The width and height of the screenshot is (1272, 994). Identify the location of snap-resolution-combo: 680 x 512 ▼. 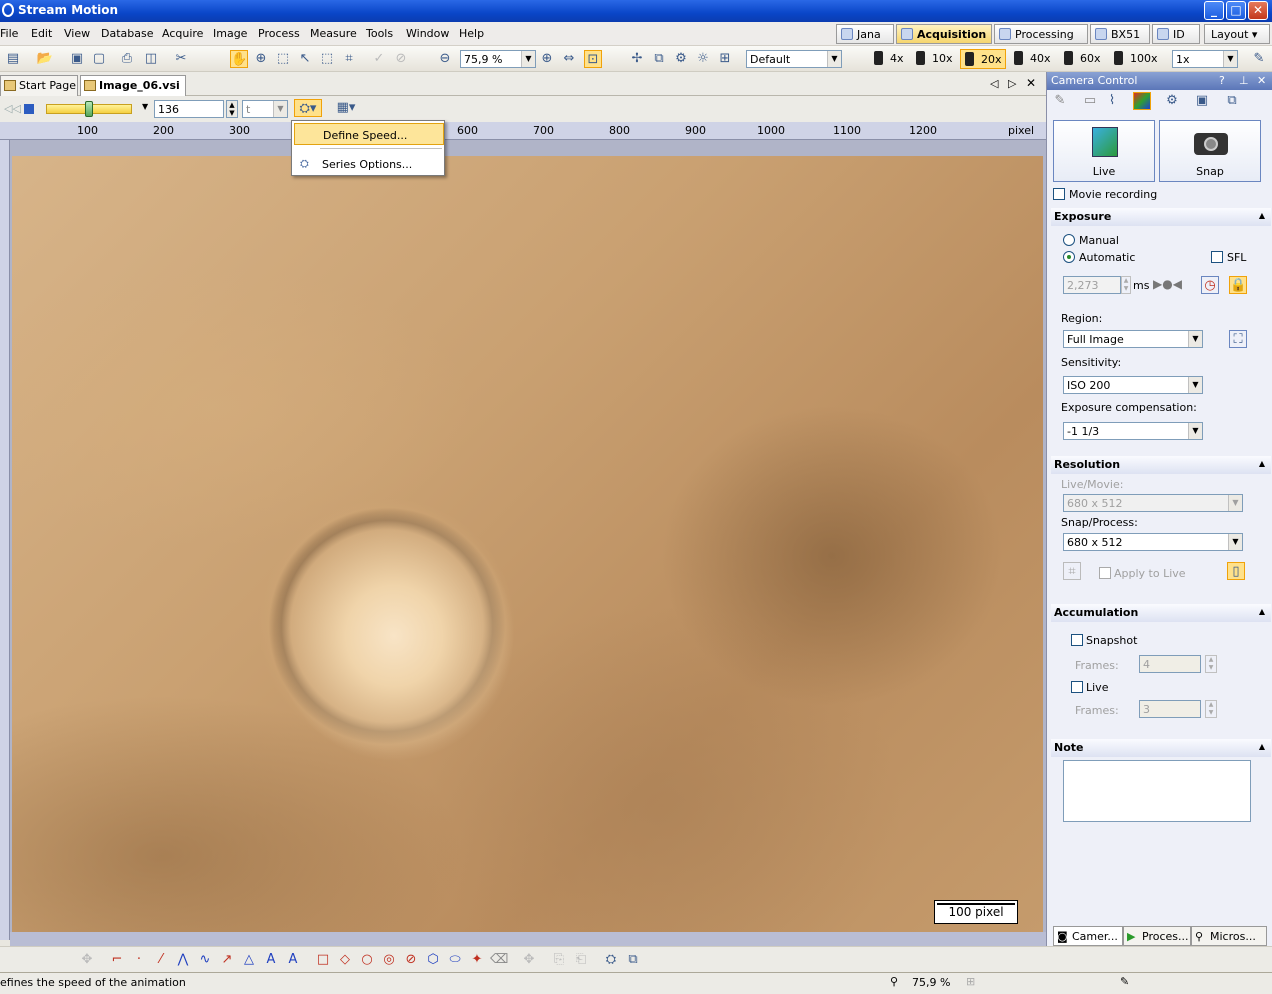
(1153, 542).